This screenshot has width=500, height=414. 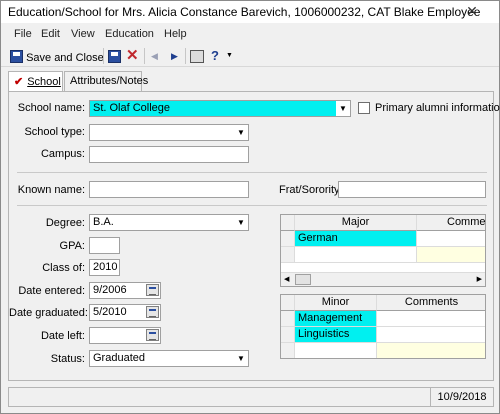 I want to click on table-row-major: German, so click(x=356, y=239).